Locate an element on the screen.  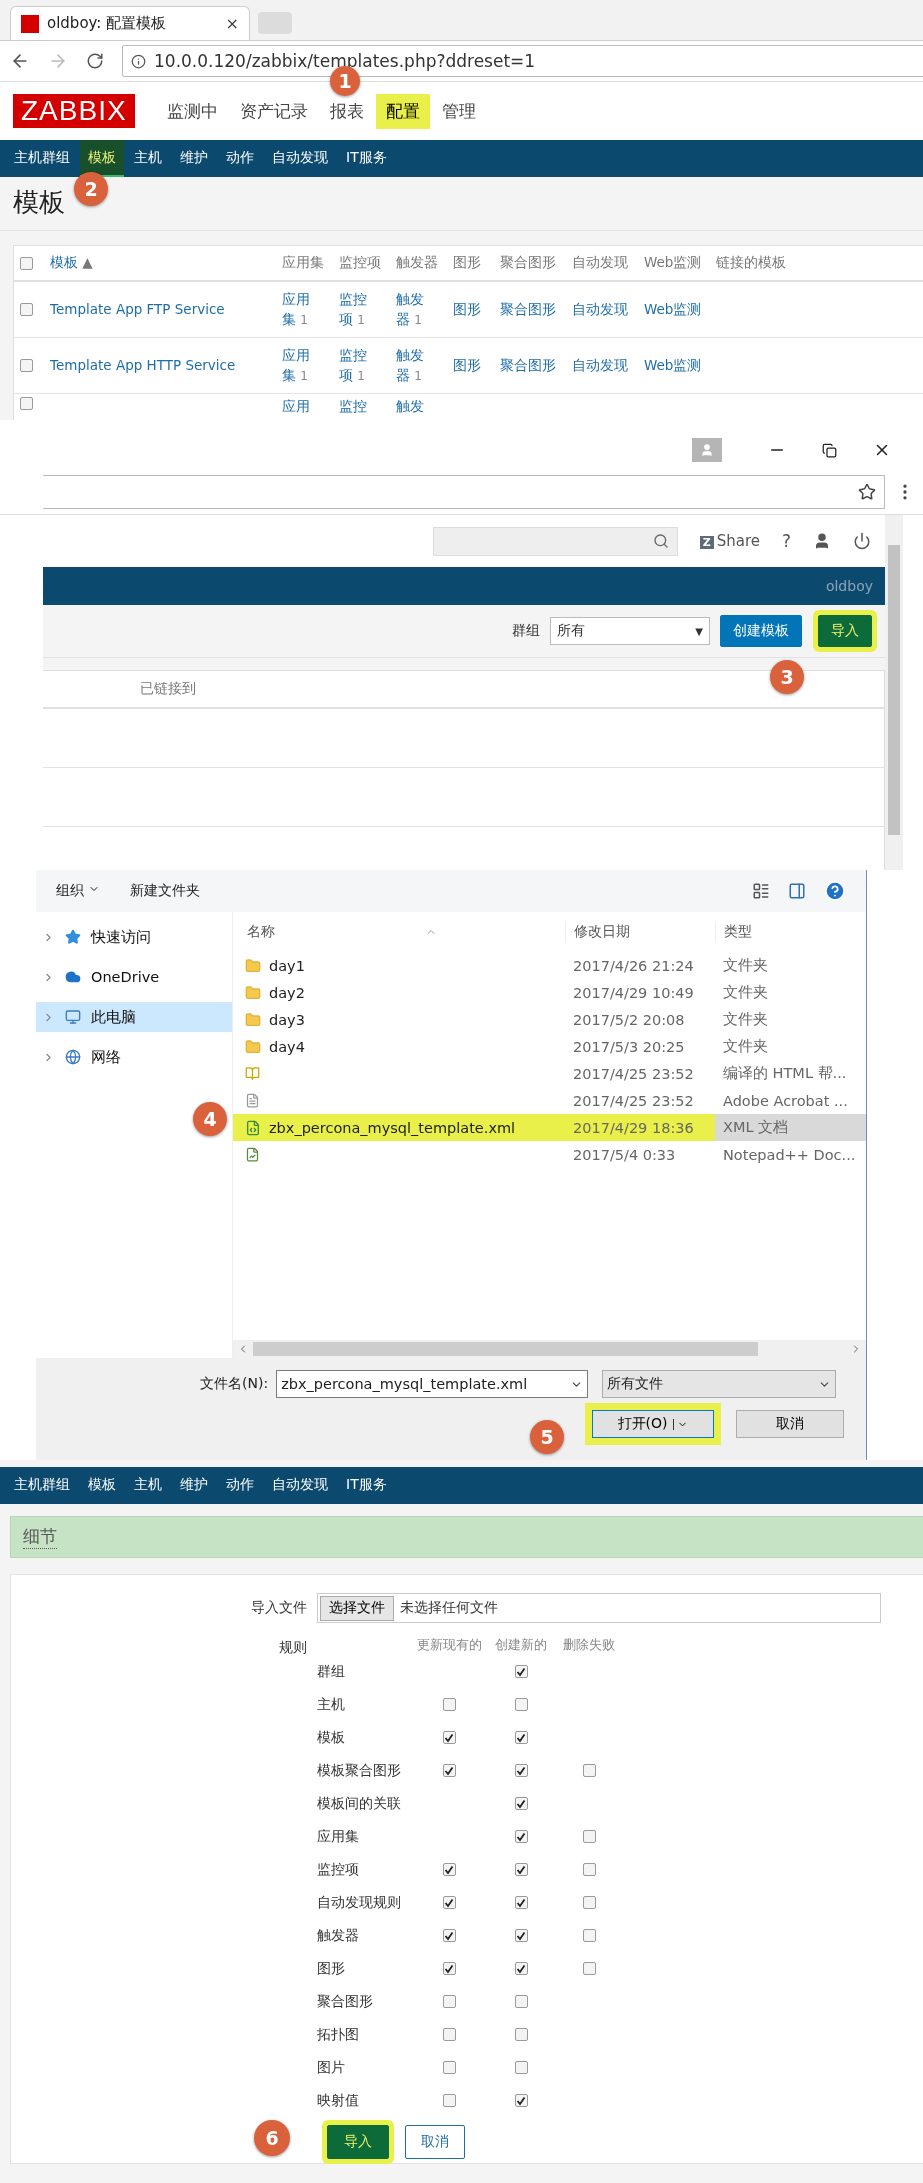
nav-item: OneDrive is located at coordinates (134, 977).